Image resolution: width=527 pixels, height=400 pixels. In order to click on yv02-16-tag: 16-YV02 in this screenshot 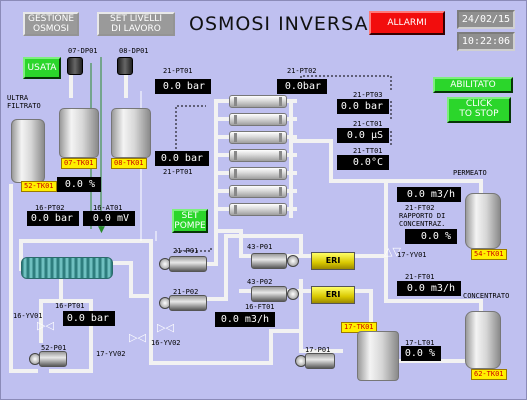, I will do `click(166, 343)`.